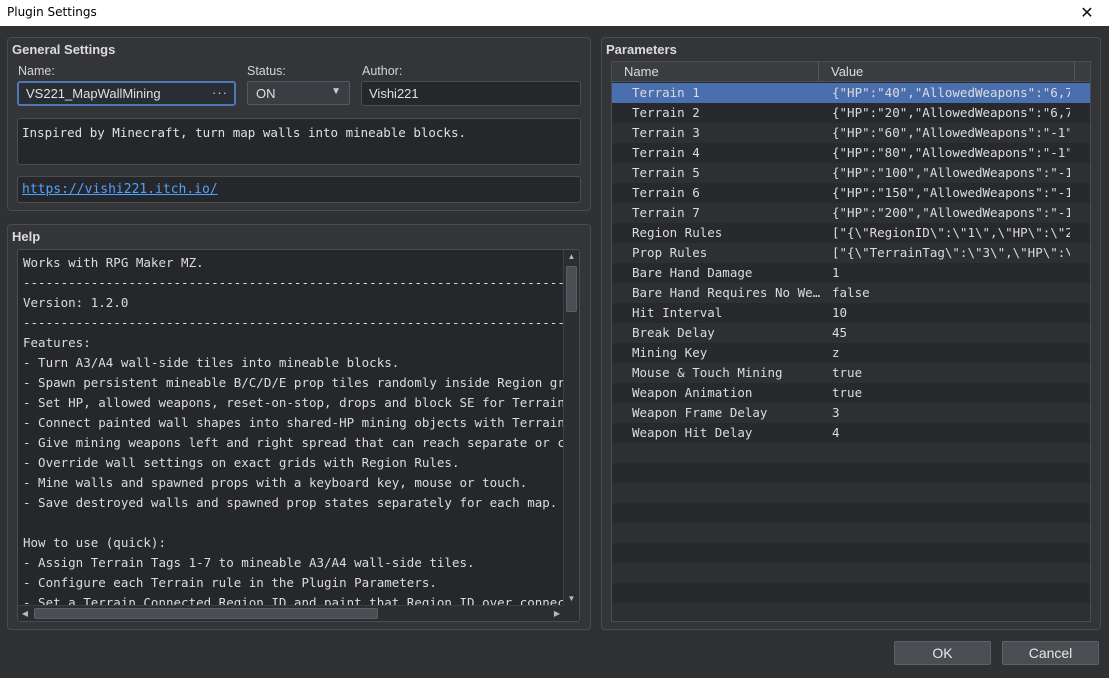  What do you see at coordinates (298, 93) in the screenshot?
I see `status-select: ON ▼` at bounding box center [298, 93].